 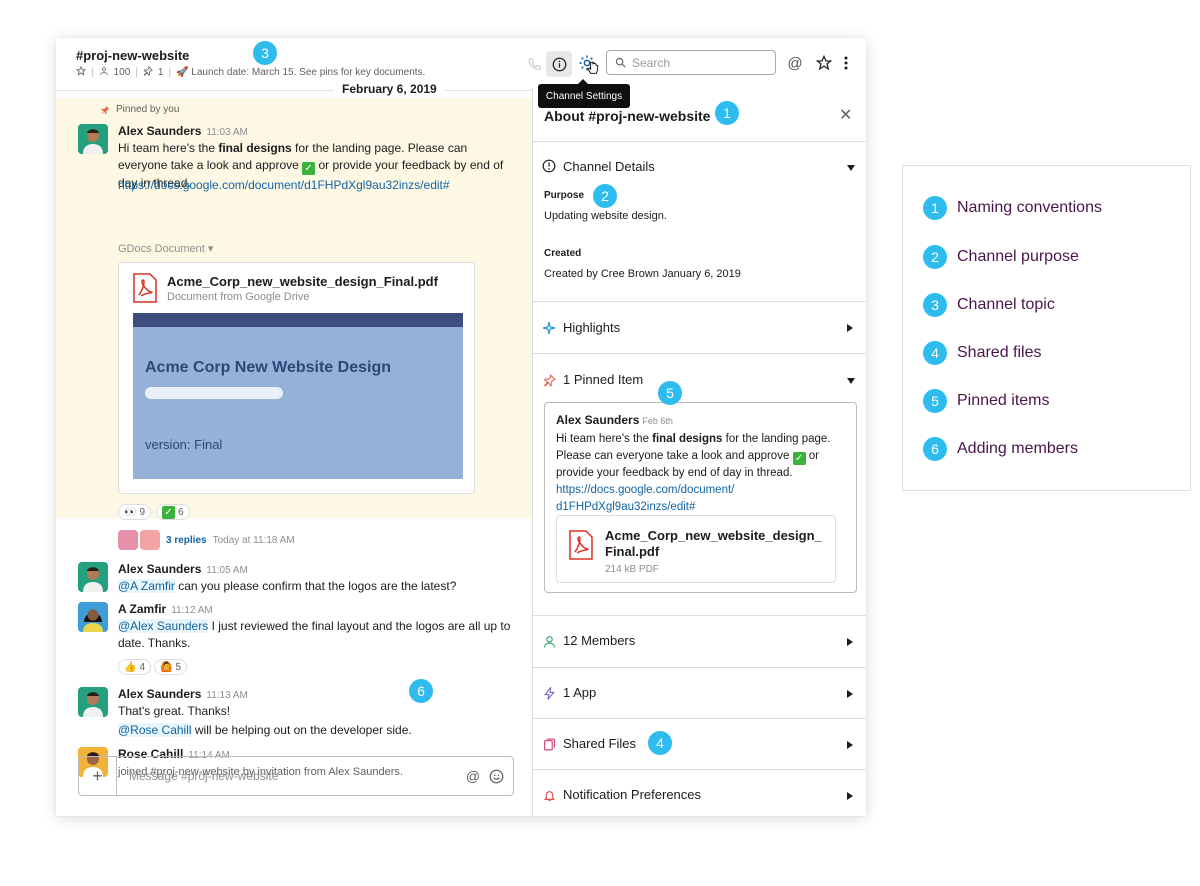 What do you see at coordinates (184, 444) in the screenshot?
I see `preview-version: version: Final` at bounding box center [184, 444].